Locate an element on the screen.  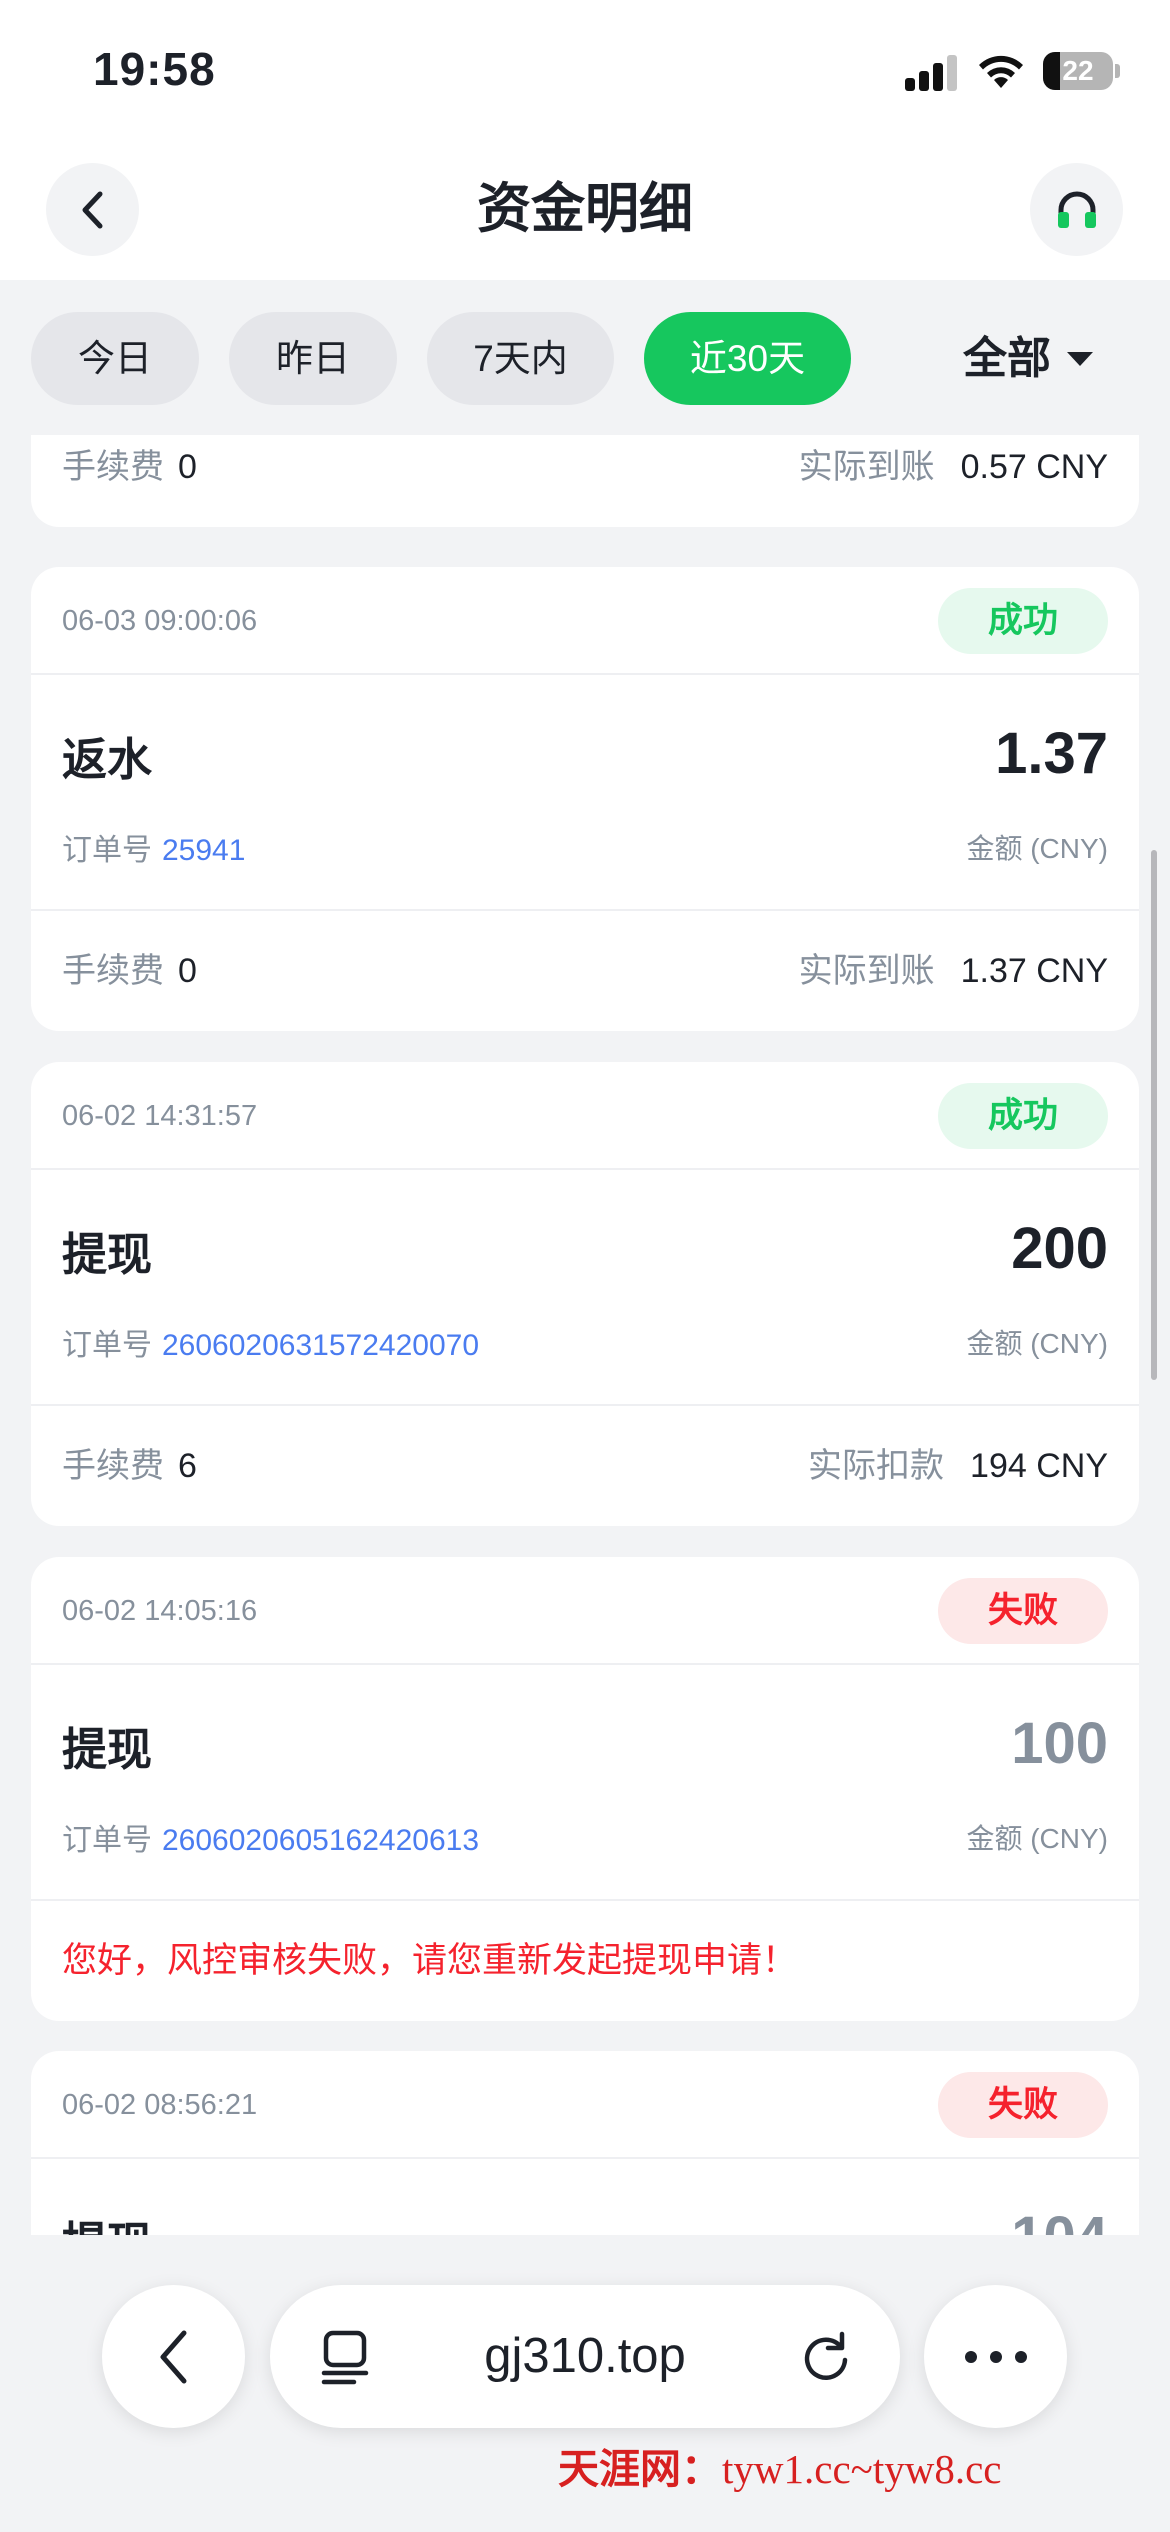
filter-30days-chip: 近30天 is located at coordinates (747, 358).